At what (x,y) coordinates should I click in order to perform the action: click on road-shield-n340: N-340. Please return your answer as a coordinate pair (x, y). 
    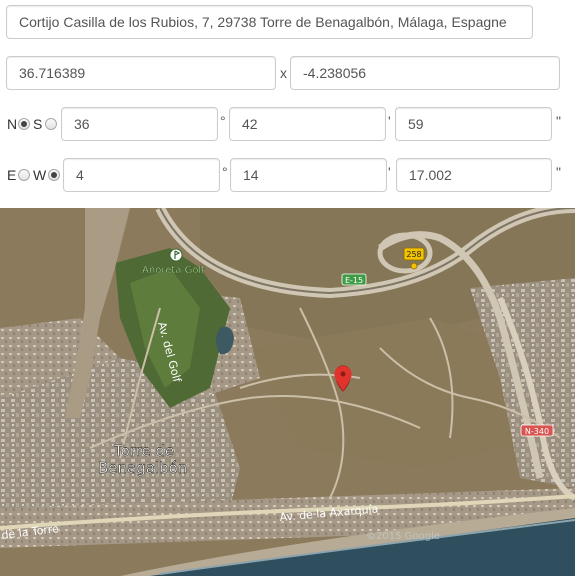
    Looking at the image, I should click on (537, 430).